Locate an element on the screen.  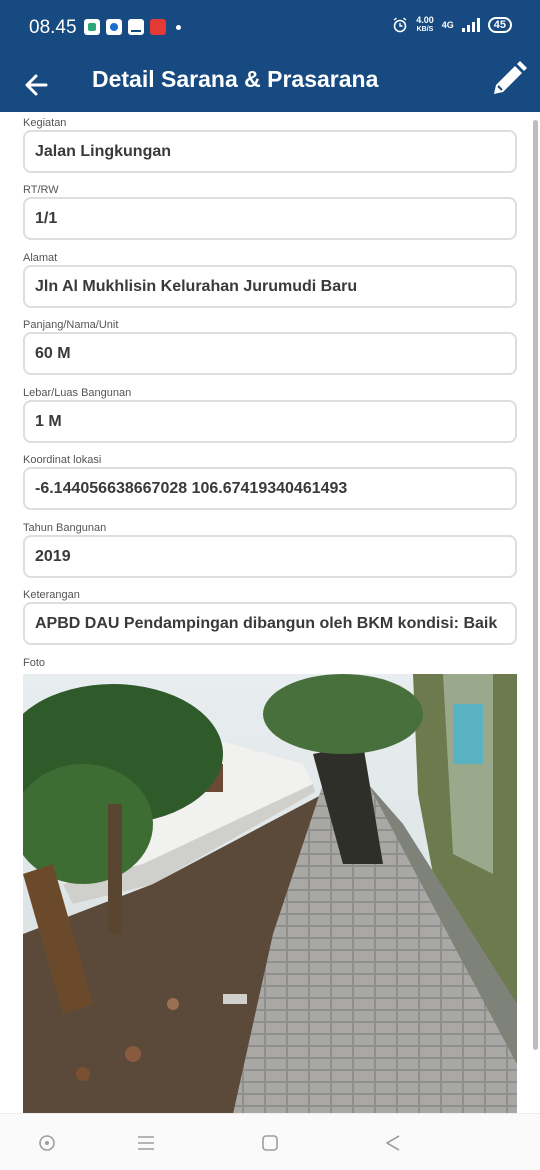
circle-dot-icon is located at coordinates (47, 1143).